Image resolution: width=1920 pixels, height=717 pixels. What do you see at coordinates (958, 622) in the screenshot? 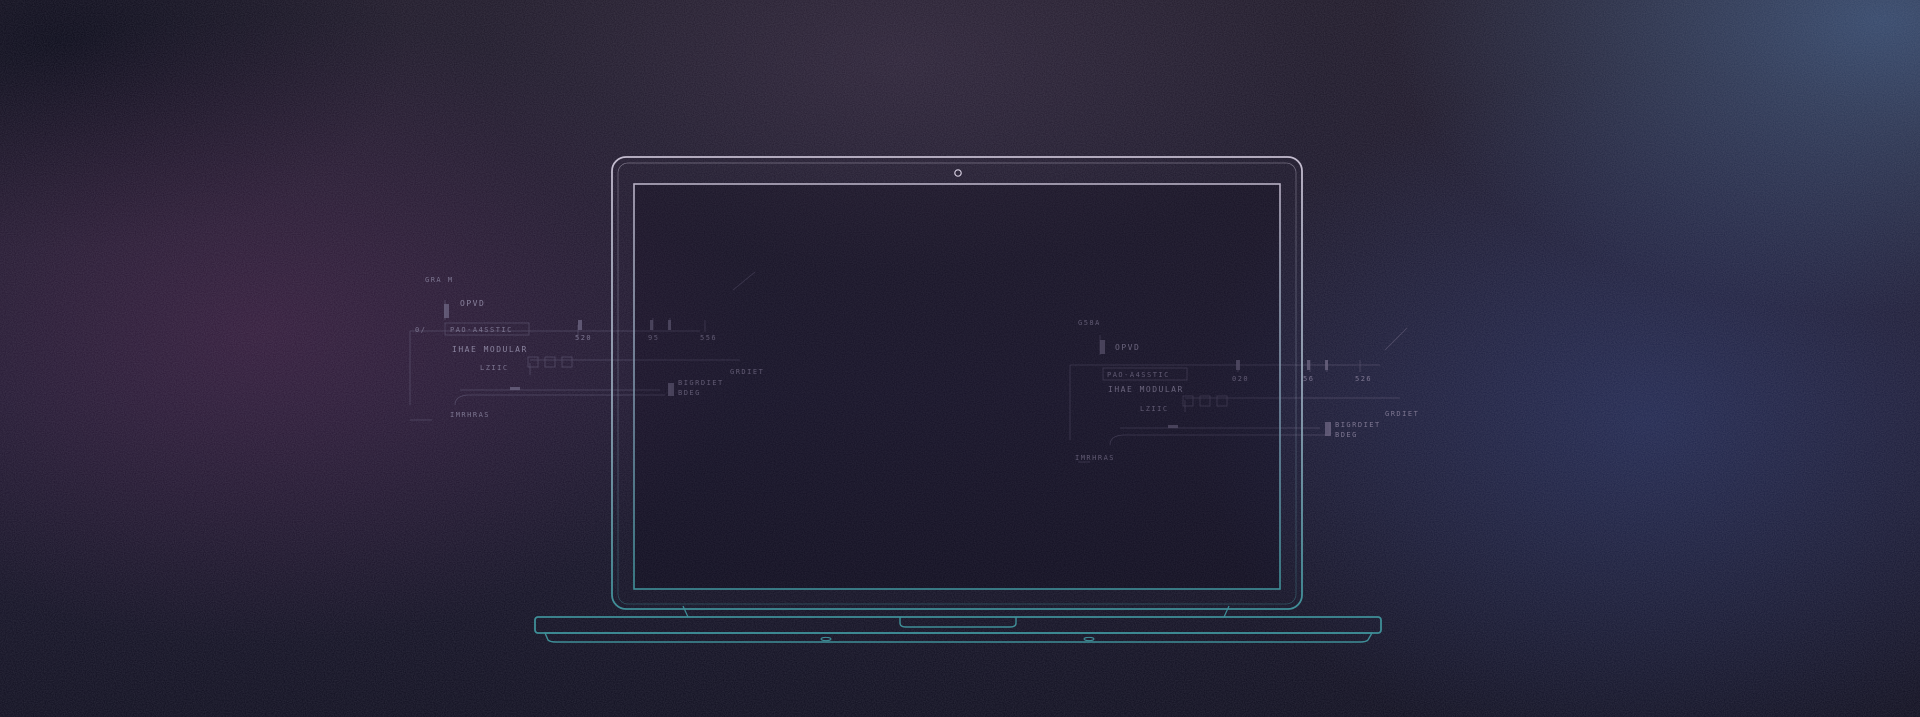
I see `trackpad-notch` at bounding box center [958, 622].